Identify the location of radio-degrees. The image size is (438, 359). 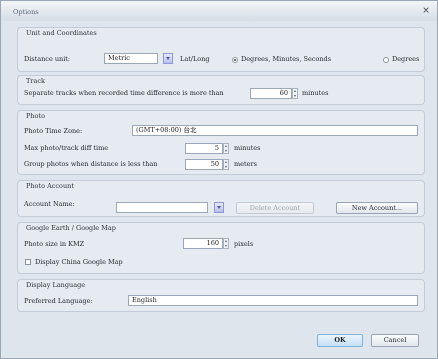
(386, 60).